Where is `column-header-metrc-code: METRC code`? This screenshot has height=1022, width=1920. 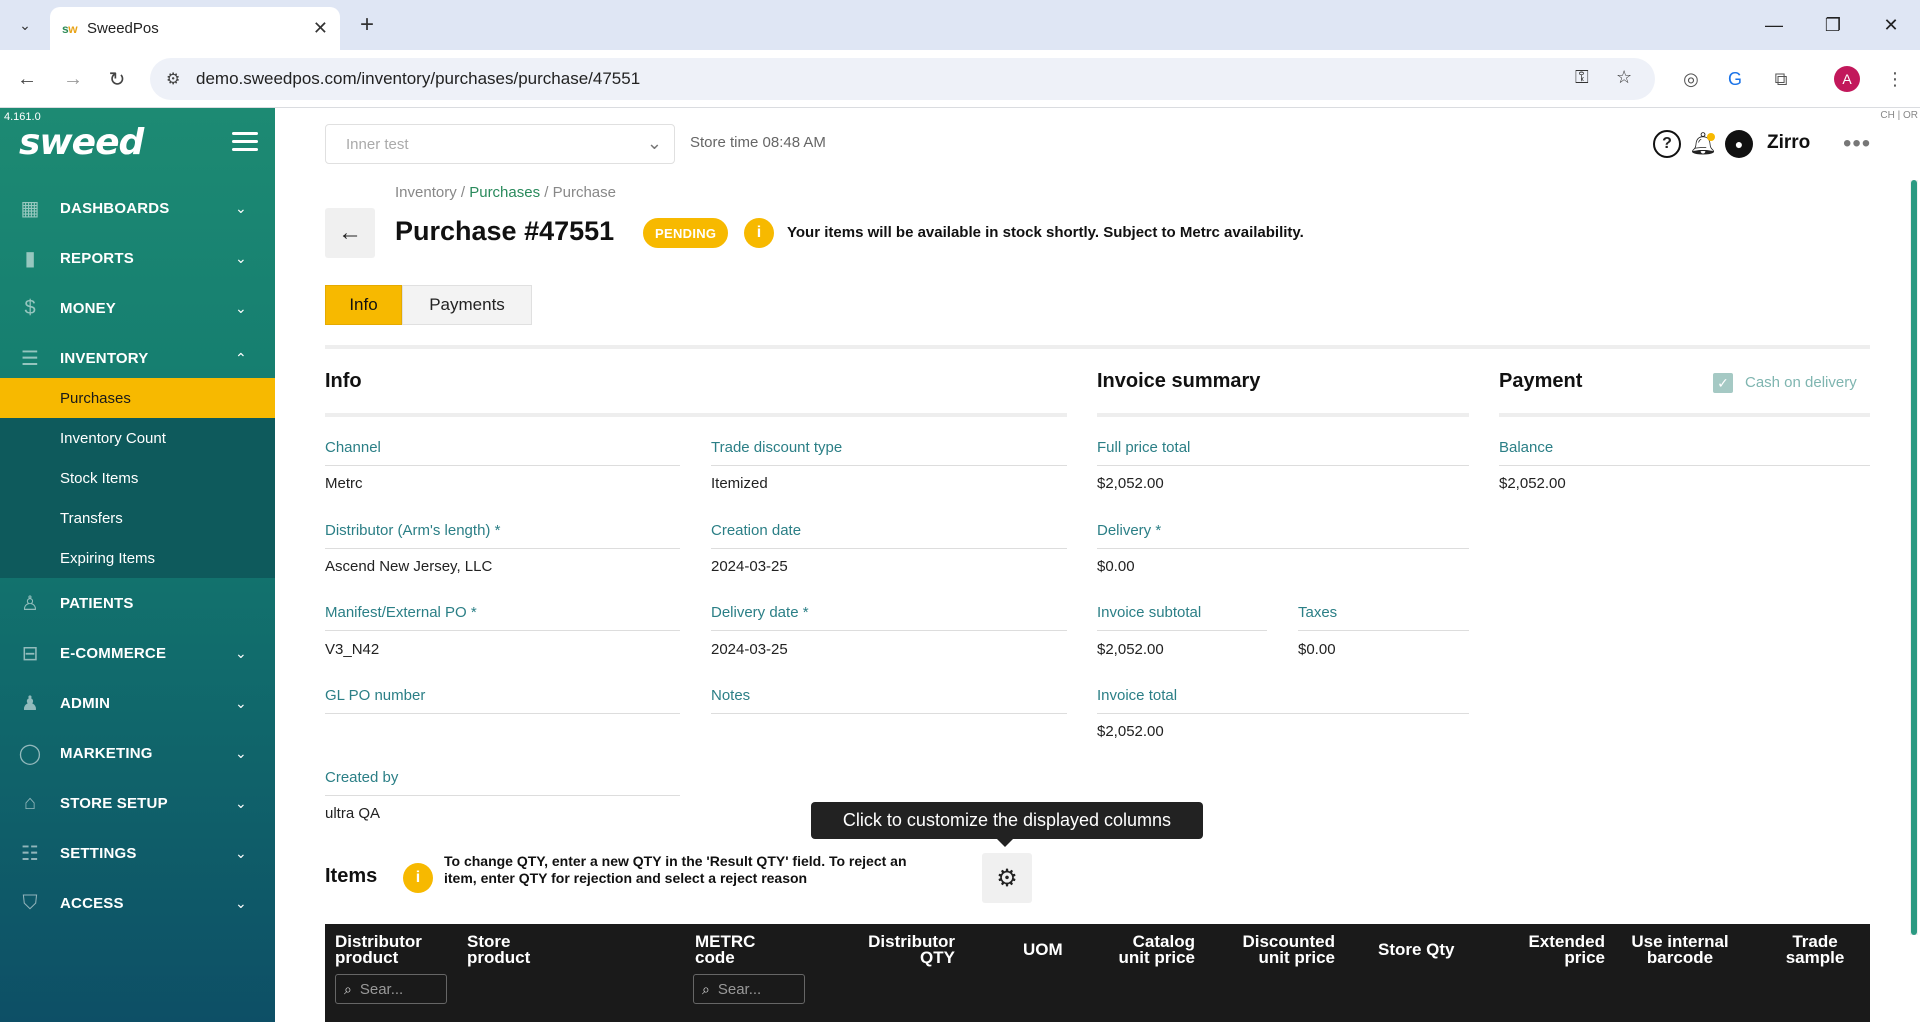 column-header-metrc-code: METRC code is located at coordinates (725, 949).